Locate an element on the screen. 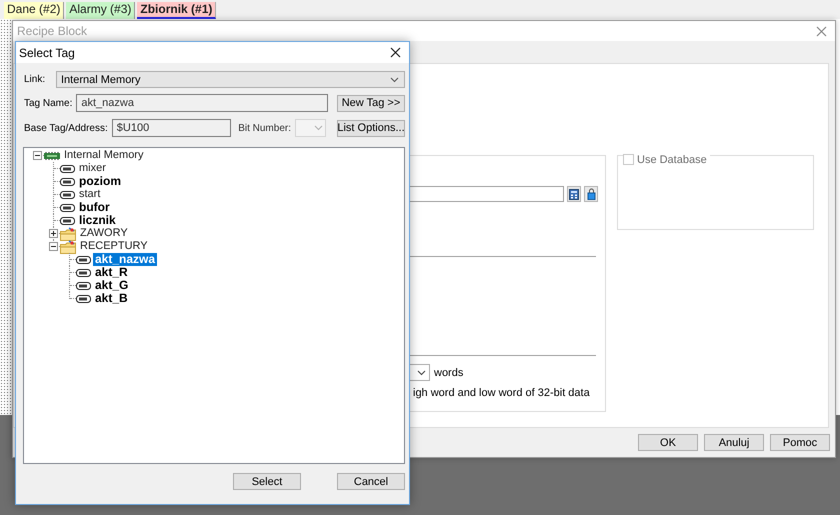  tree-item: RECEPTURY is located at coordinates (114, 246).